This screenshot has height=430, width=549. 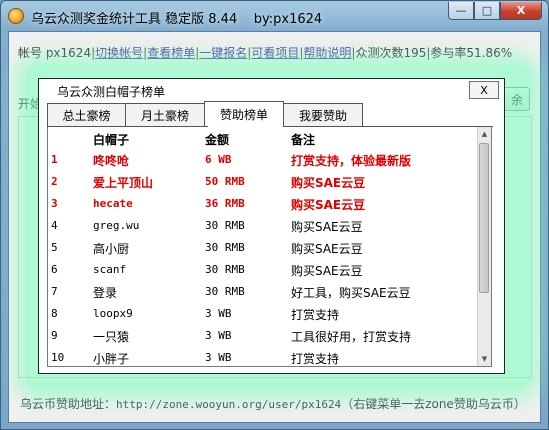 I want to click on minimize-button: —, so click(x=461, y=11).